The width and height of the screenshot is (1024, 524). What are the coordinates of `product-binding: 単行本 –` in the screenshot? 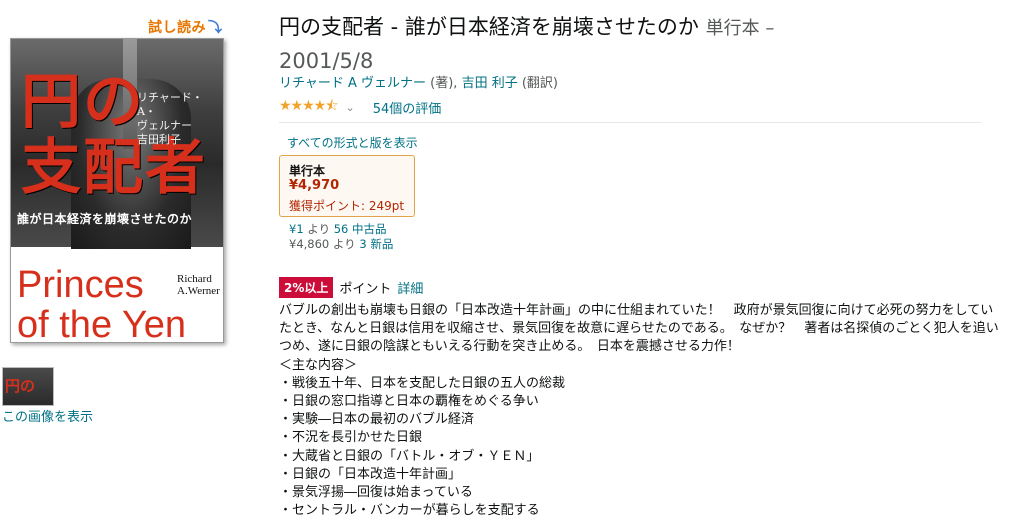 It's located at (740, 28).